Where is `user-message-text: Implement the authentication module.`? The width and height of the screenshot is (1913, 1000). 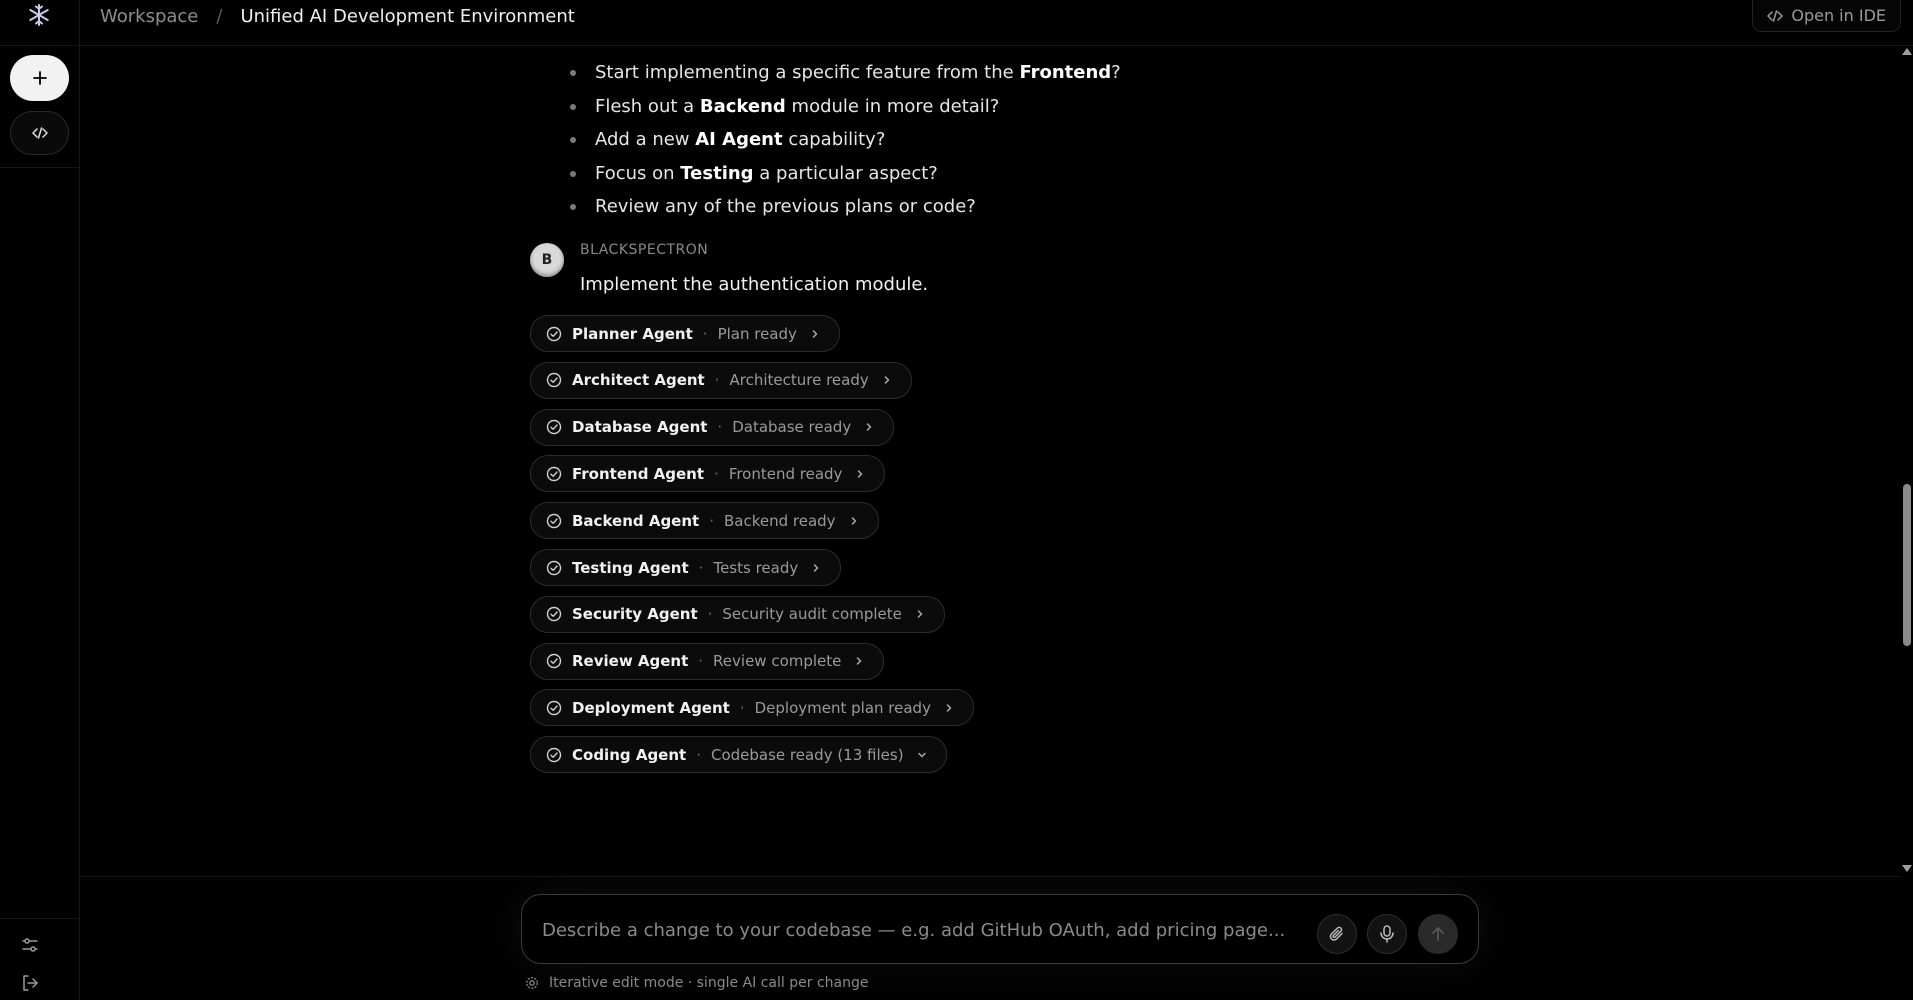
user-message-text: Implement the authentication module. is located at coordinates (754, 284).